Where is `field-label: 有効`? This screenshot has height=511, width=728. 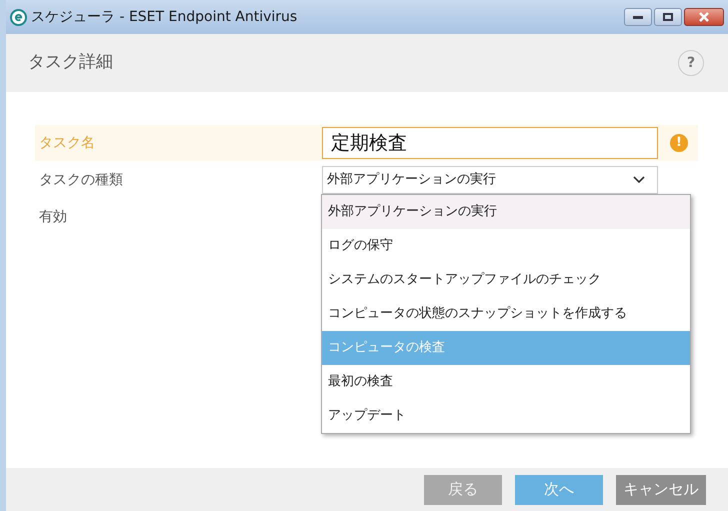
field-label: 有効 is located at coordinates (53, 217).